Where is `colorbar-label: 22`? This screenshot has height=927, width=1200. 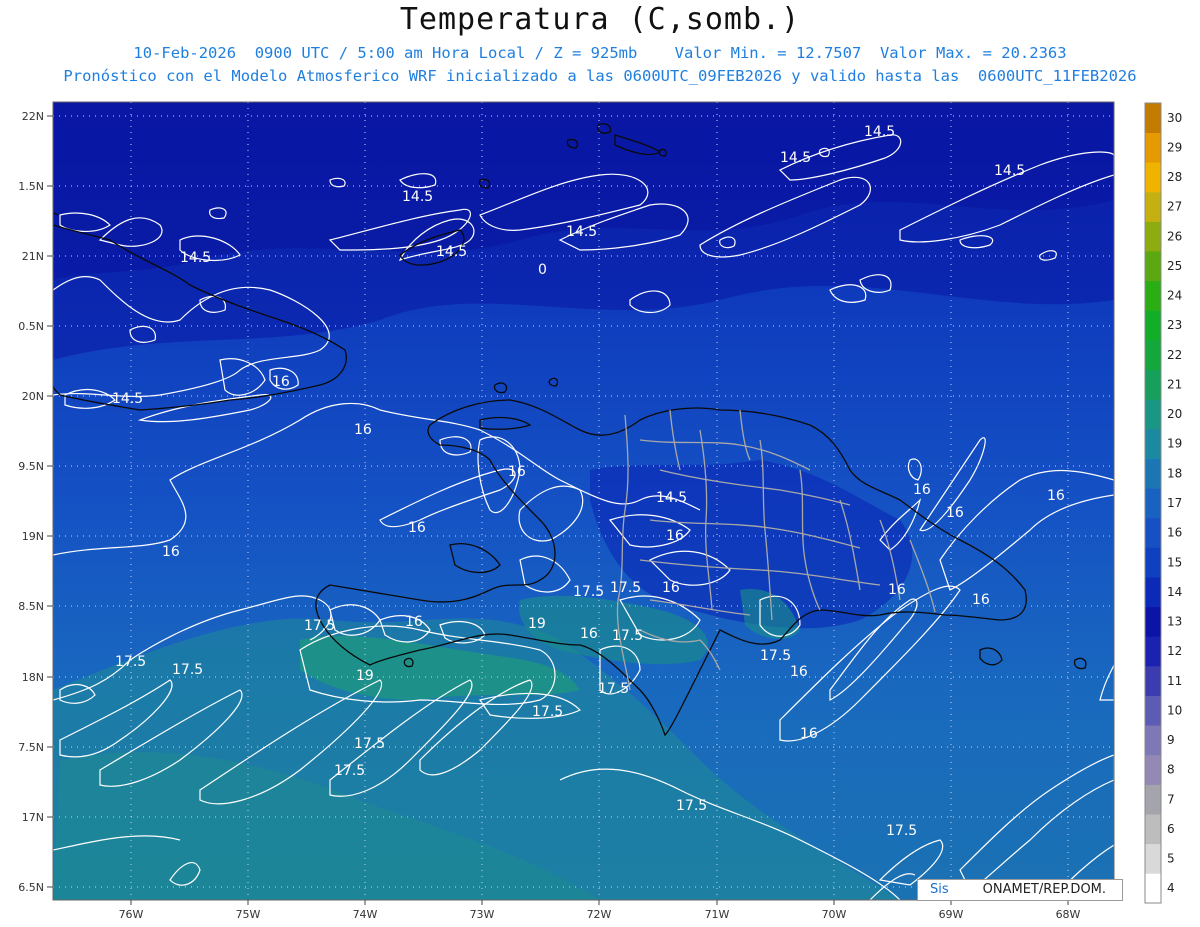
colorbar-label: 22 is located at coordinates (1174, 355).